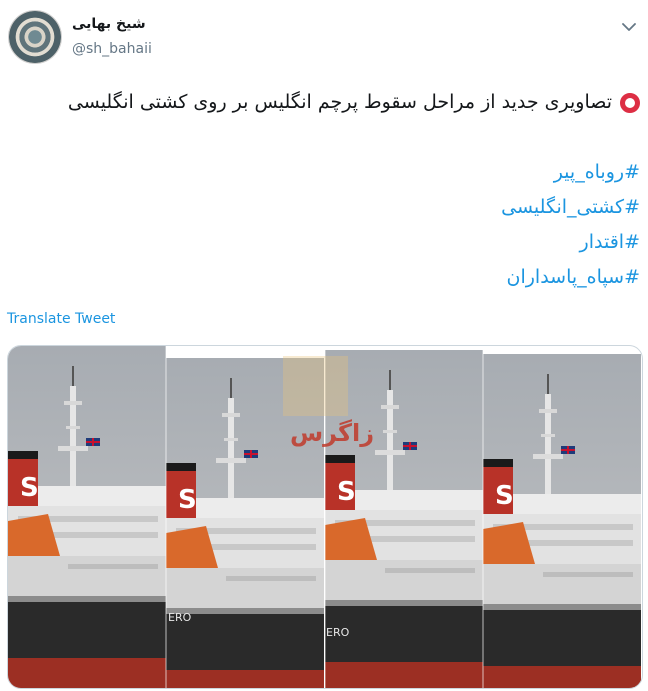 The width and height of the screenshot is (648, 691). Describe the element at coordinates (325, 277) in the screenshot. I see `hashtag-link: #سپاه_پاسداران` at that location.